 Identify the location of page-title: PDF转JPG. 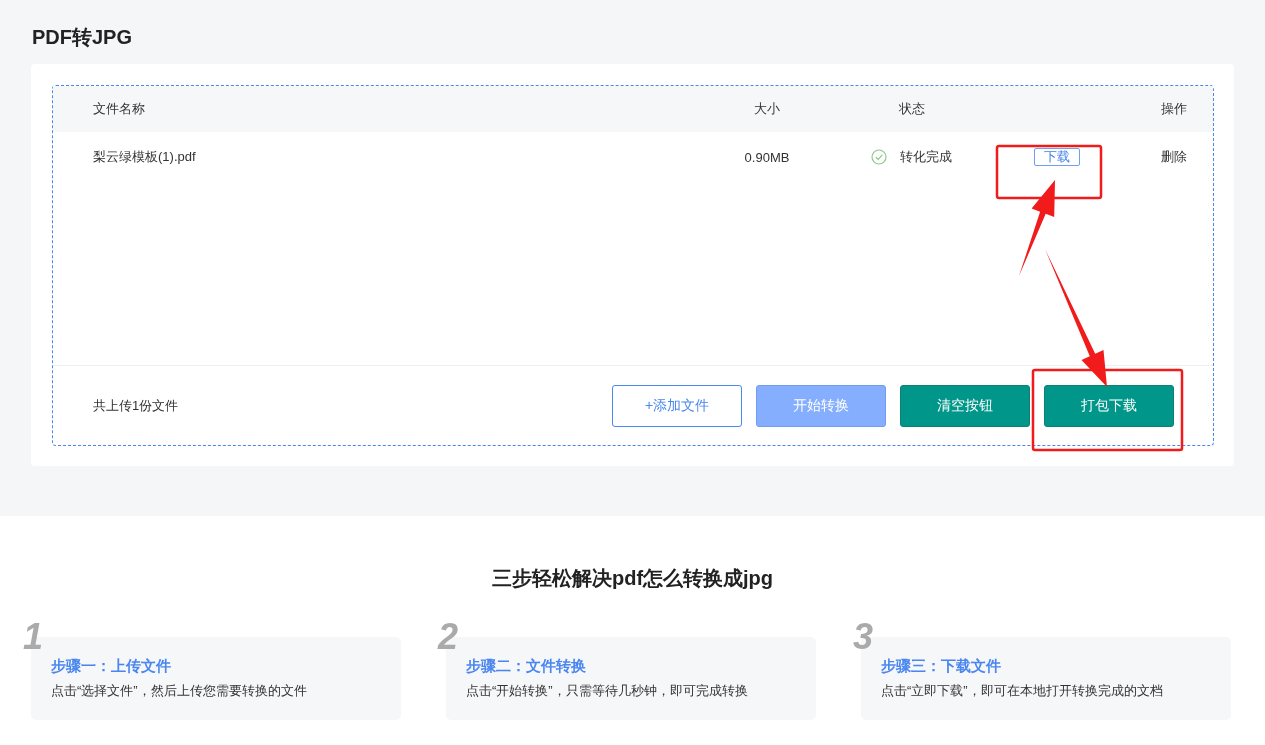
(83, 37).